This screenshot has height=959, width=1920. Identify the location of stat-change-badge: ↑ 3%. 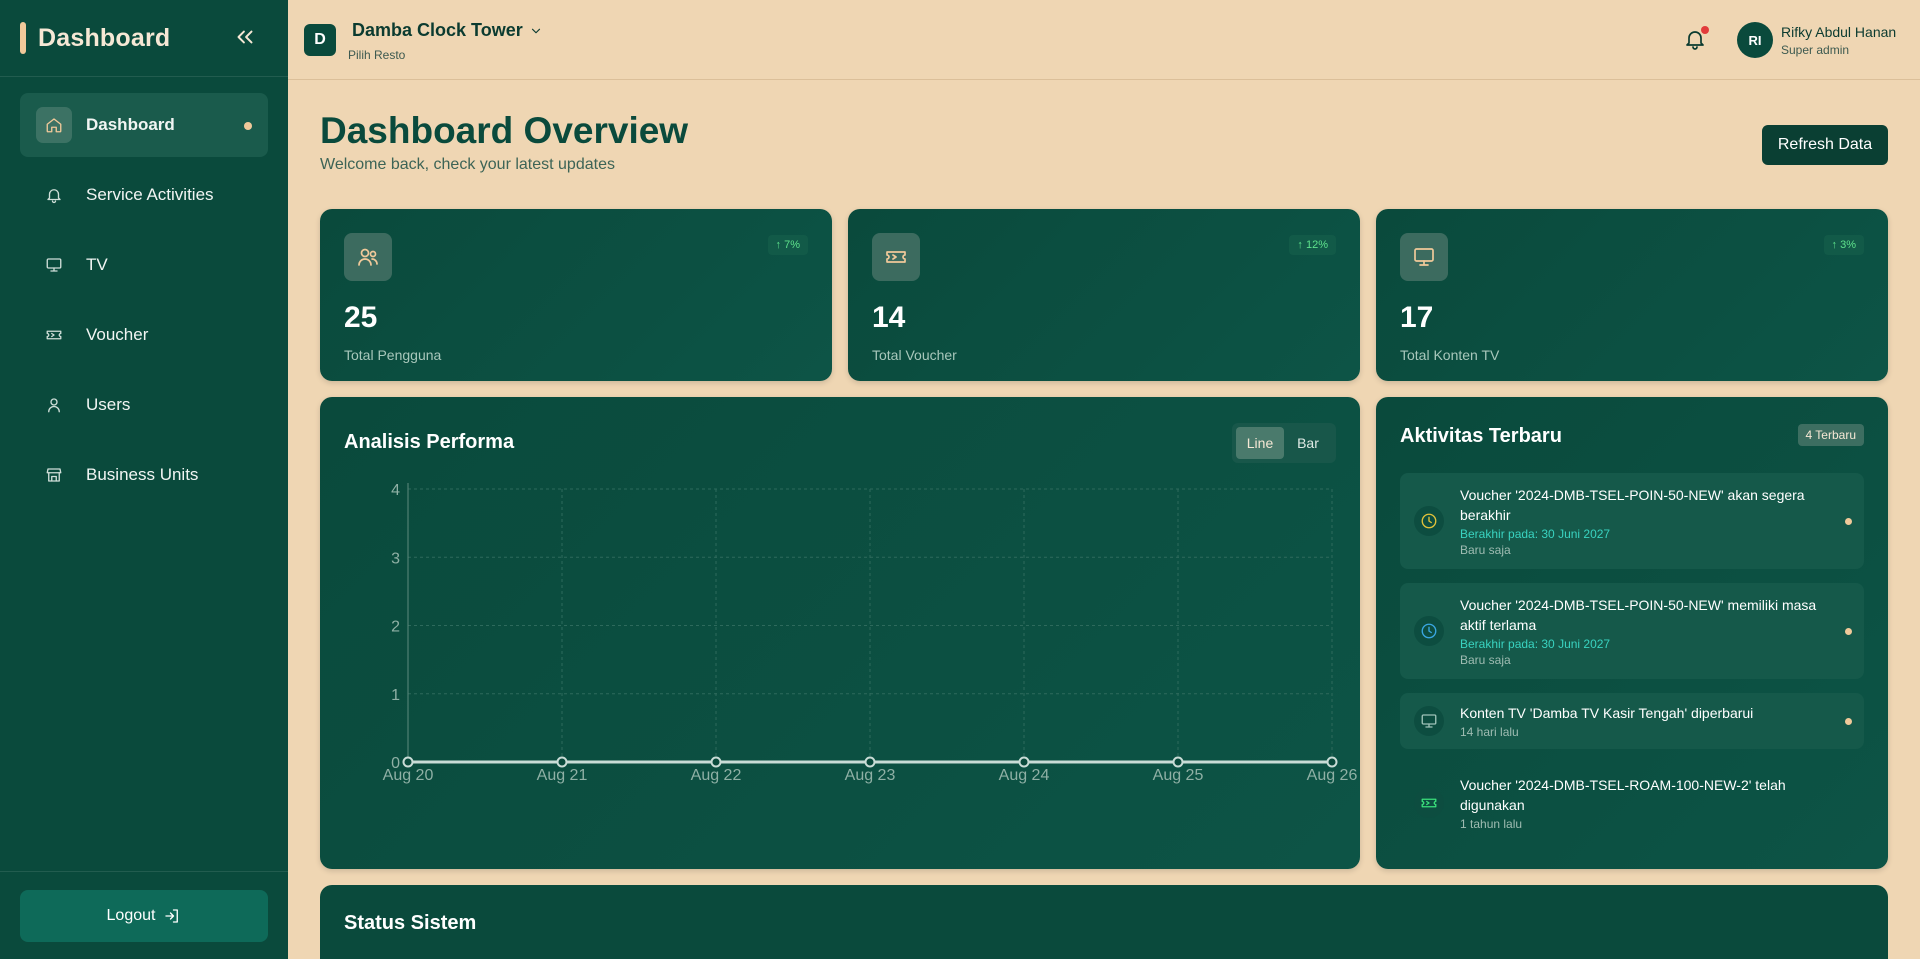
(1843, 245).